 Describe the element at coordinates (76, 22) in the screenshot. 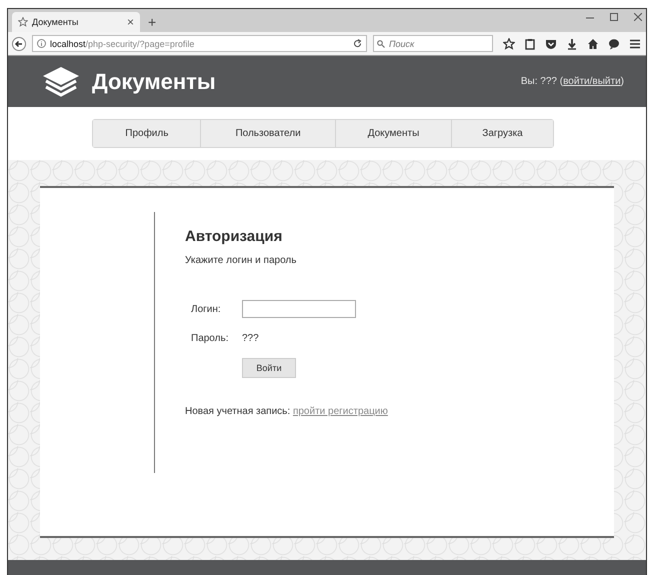

I see `browser-tab: Документы ×` at that location.